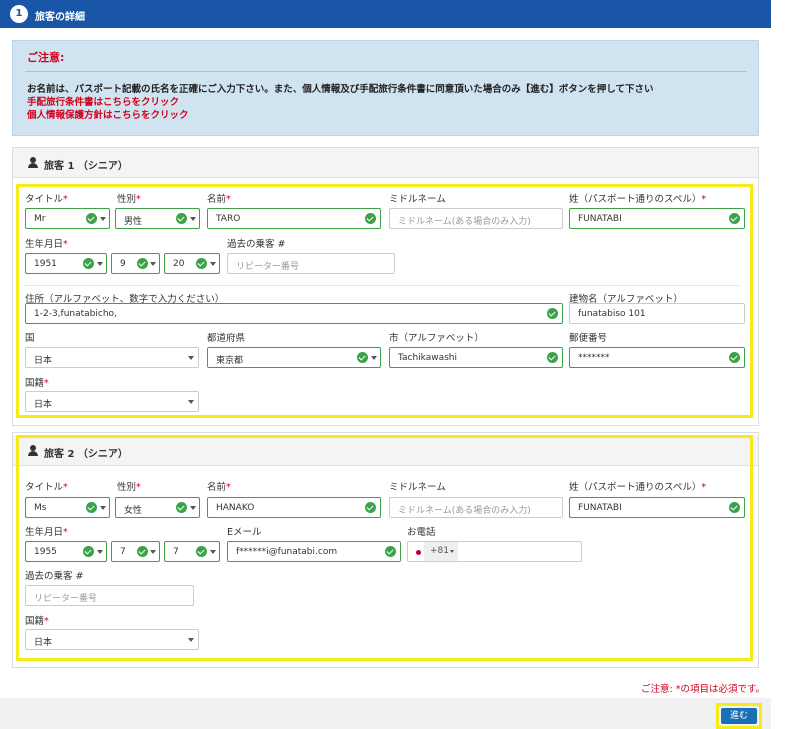  I want to click on title-select: Ms, so click(67, 507).